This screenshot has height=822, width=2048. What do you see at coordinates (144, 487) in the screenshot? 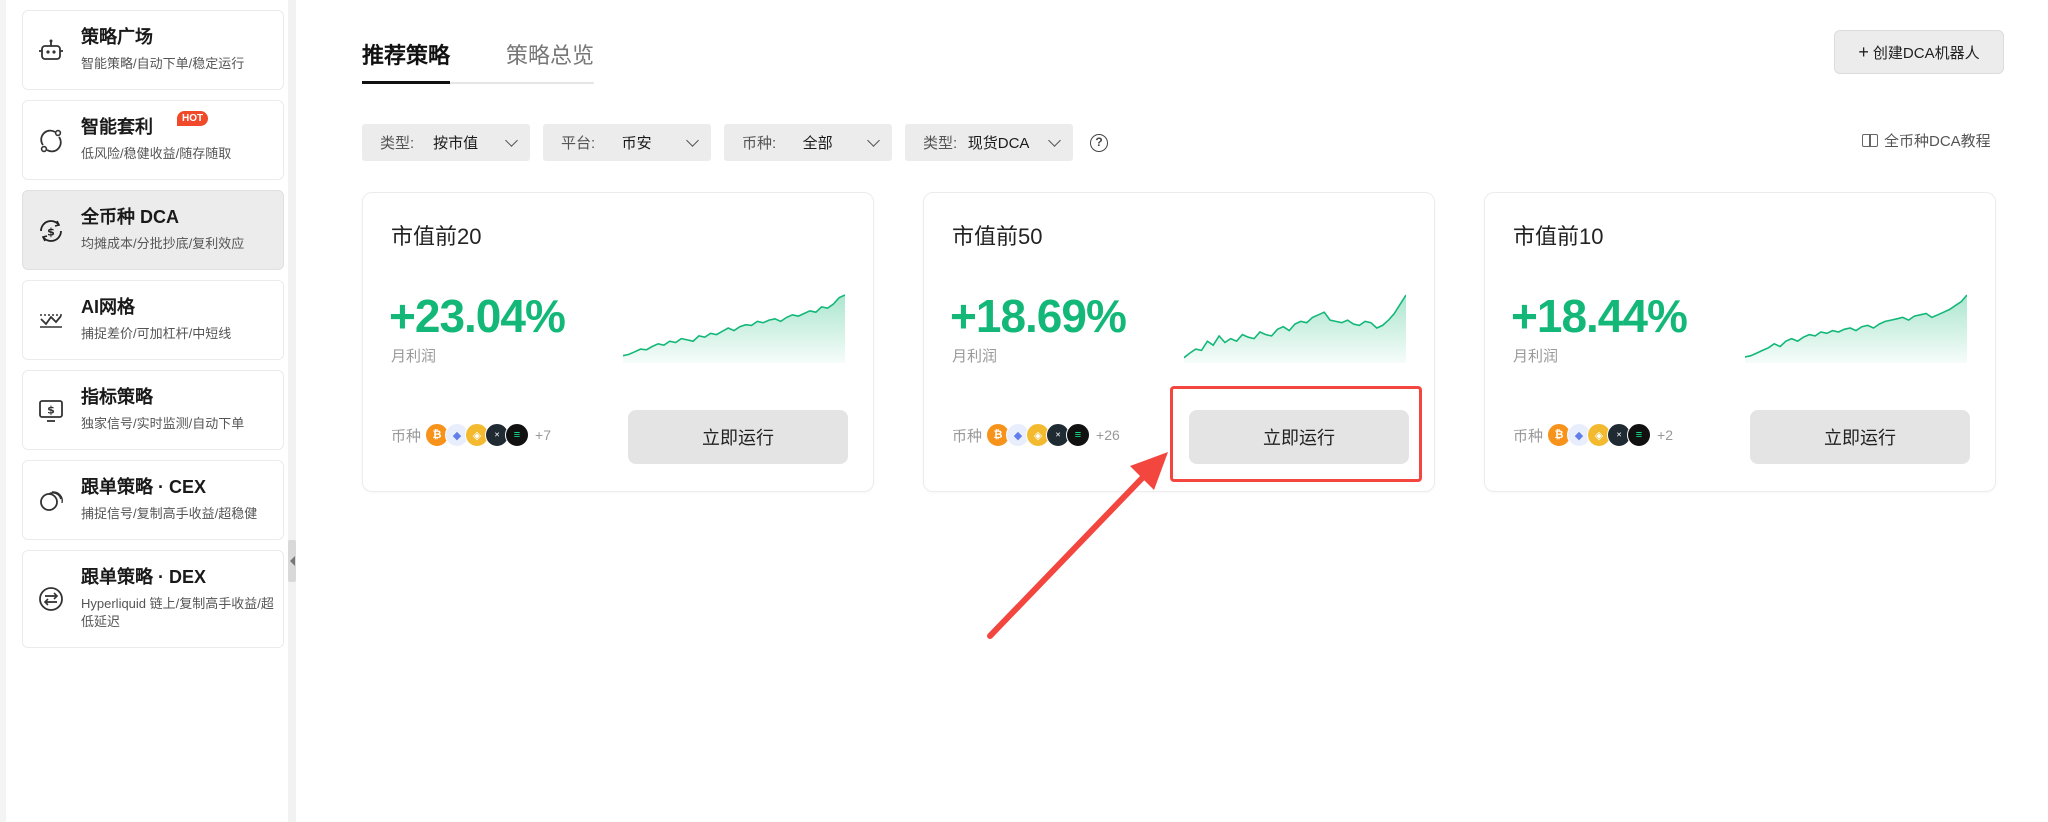
I see `sidebar-item-title: 跟单策略 · CEX` at bounding box center [144, 487].